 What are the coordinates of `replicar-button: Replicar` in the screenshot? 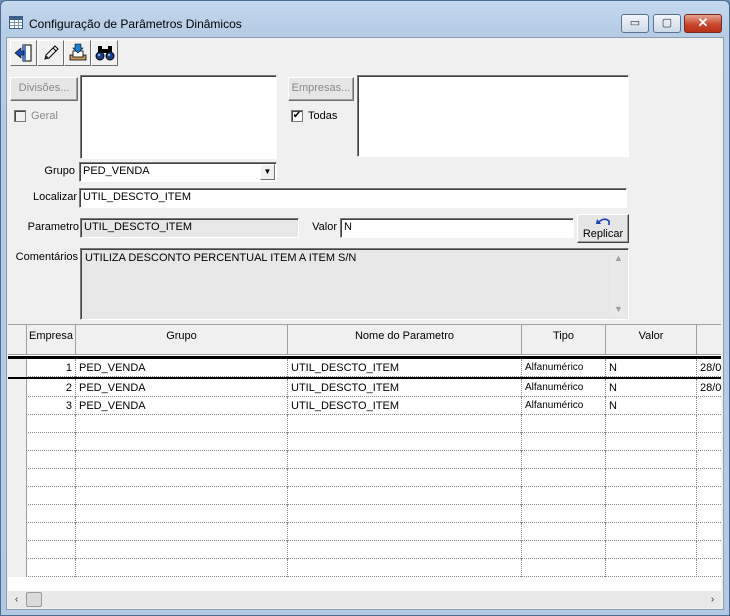 It's located at (603, 228).